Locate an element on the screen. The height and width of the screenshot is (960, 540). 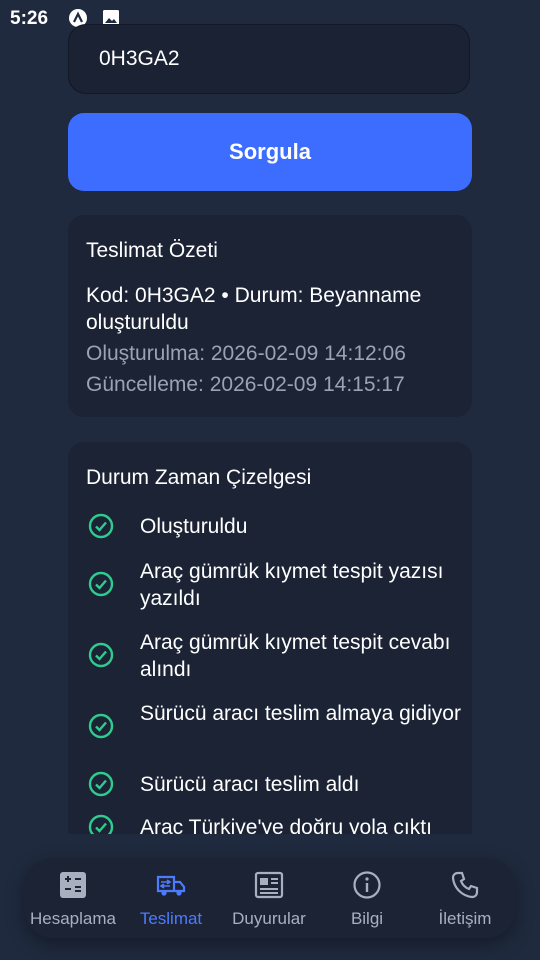
info-icon is located at coordinates (367, 885).